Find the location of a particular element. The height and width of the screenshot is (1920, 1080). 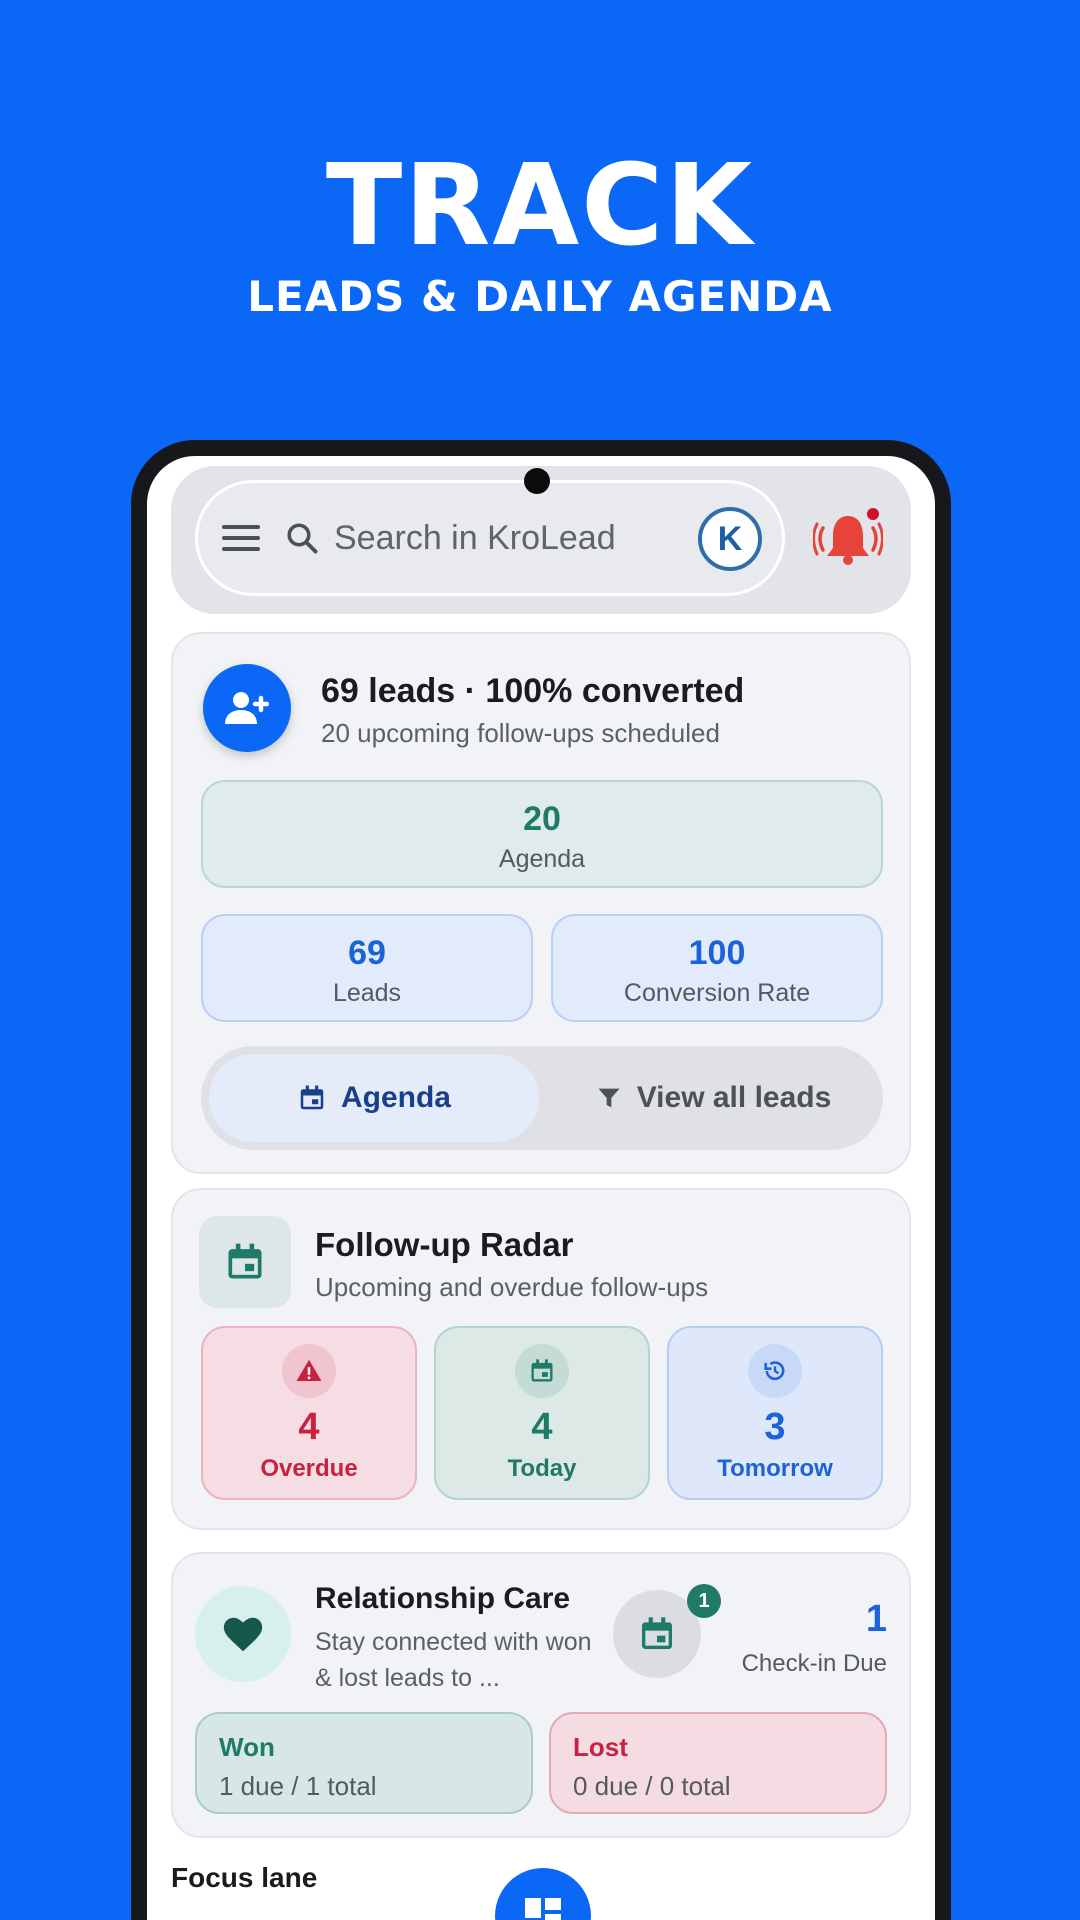

won-detail: 1 due / 1 total is located at coordinates (298, 1786).